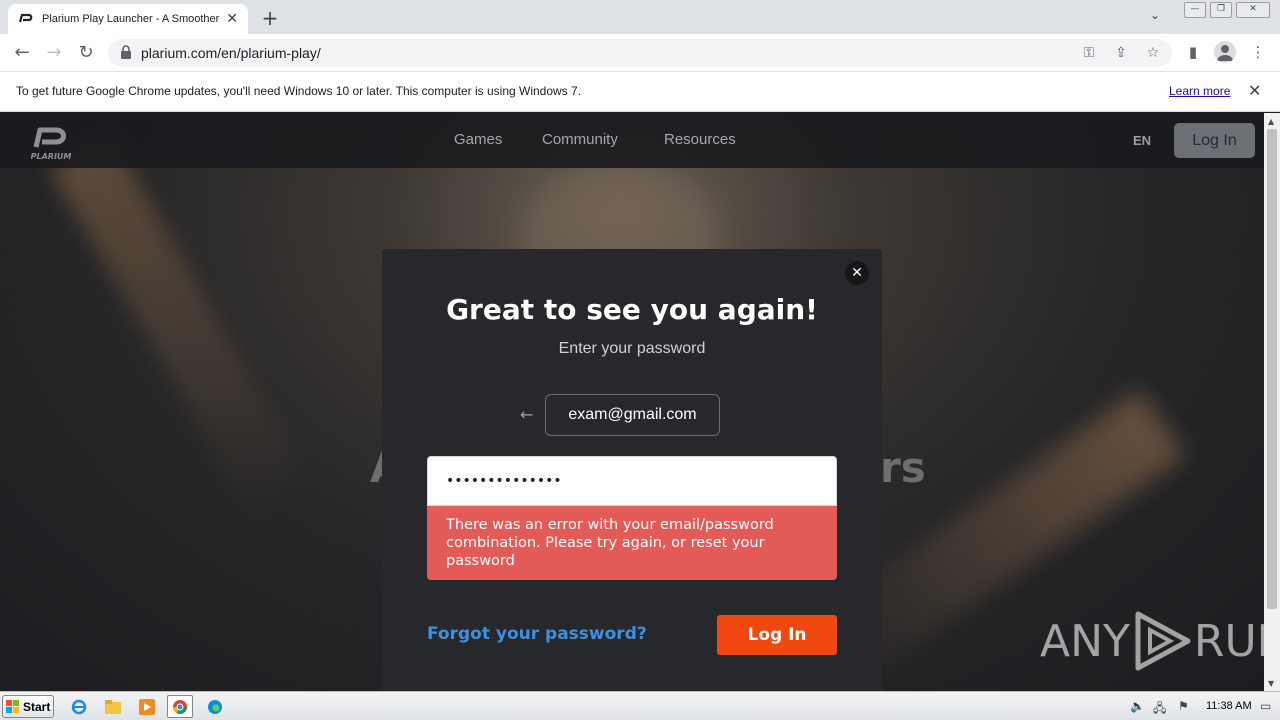  Describe the element at coordinates (640, 705) in the screenshot. I see `windows-taskbar: Start 🔈 🖧 ⚑ 11:38 AM ▭` at that location.